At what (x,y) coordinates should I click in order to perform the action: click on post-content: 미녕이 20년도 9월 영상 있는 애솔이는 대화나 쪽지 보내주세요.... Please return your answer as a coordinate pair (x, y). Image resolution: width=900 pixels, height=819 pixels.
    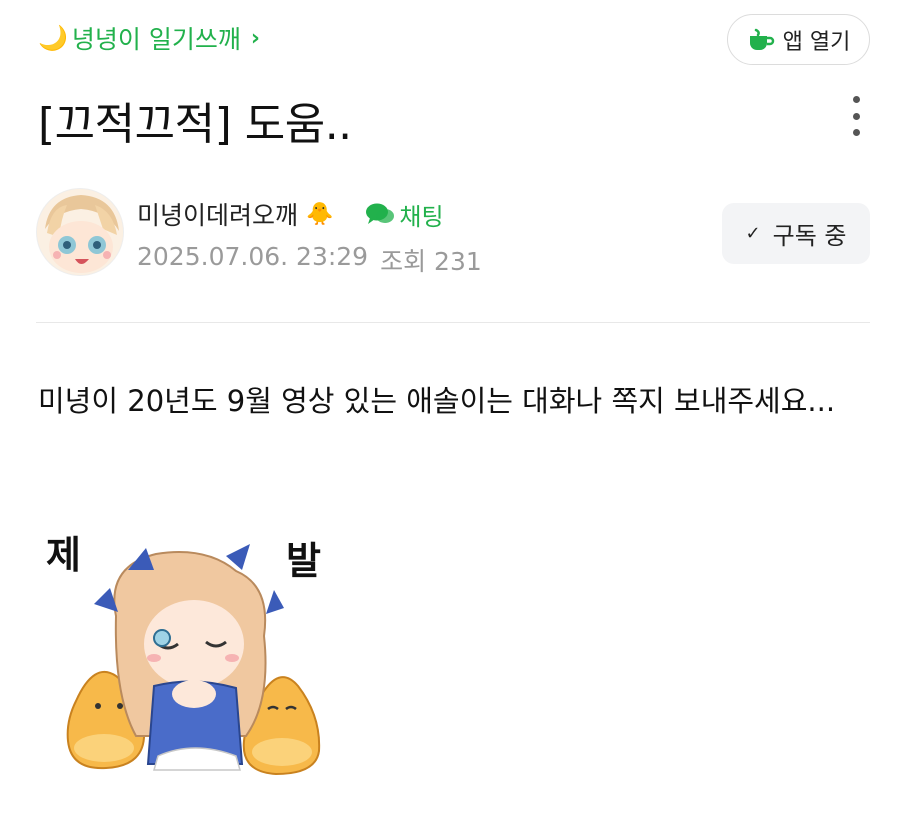
    Looking at the image, I should click on (437, 401).